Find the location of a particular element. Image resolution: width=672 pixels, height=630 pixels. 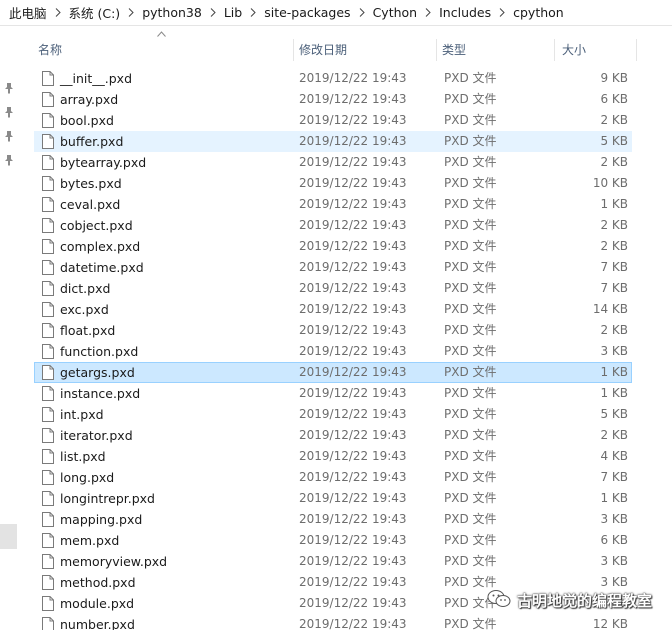

file-row: number.pxd 2019/12/22 19:43 PXD 文件 12 KB is located at coordinates (333, 622).